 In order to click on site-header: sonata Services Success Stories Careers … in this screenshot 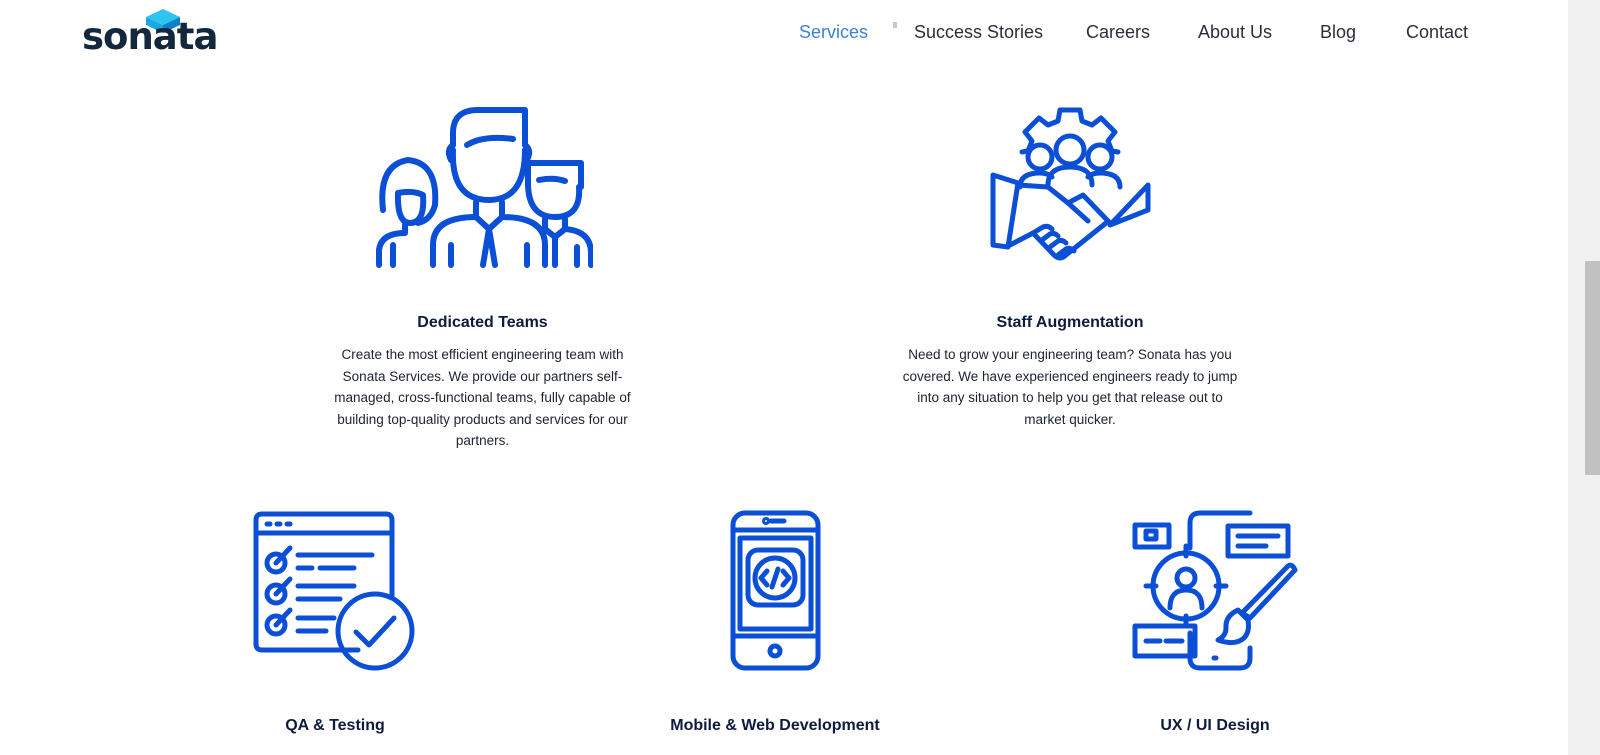, I will do `click(784, 34)`.